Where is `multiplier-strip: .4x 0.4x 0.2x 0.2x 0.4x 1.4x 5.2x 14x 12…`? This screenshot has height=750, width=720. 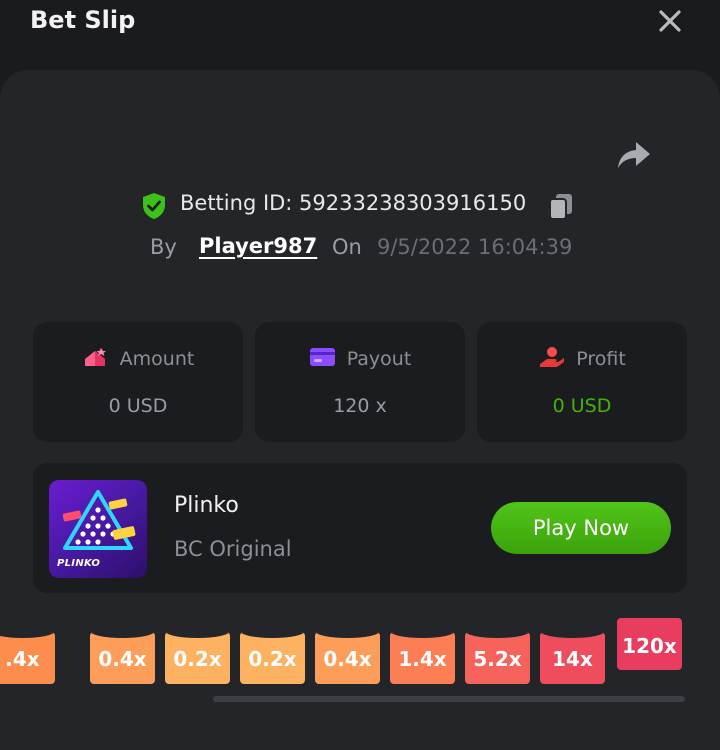
multiplier-strip: .4x 0.4x 0.2x 0.2x 0.4x 1.4x 5.2x 14x 12… is located at coordinates (360, 658).